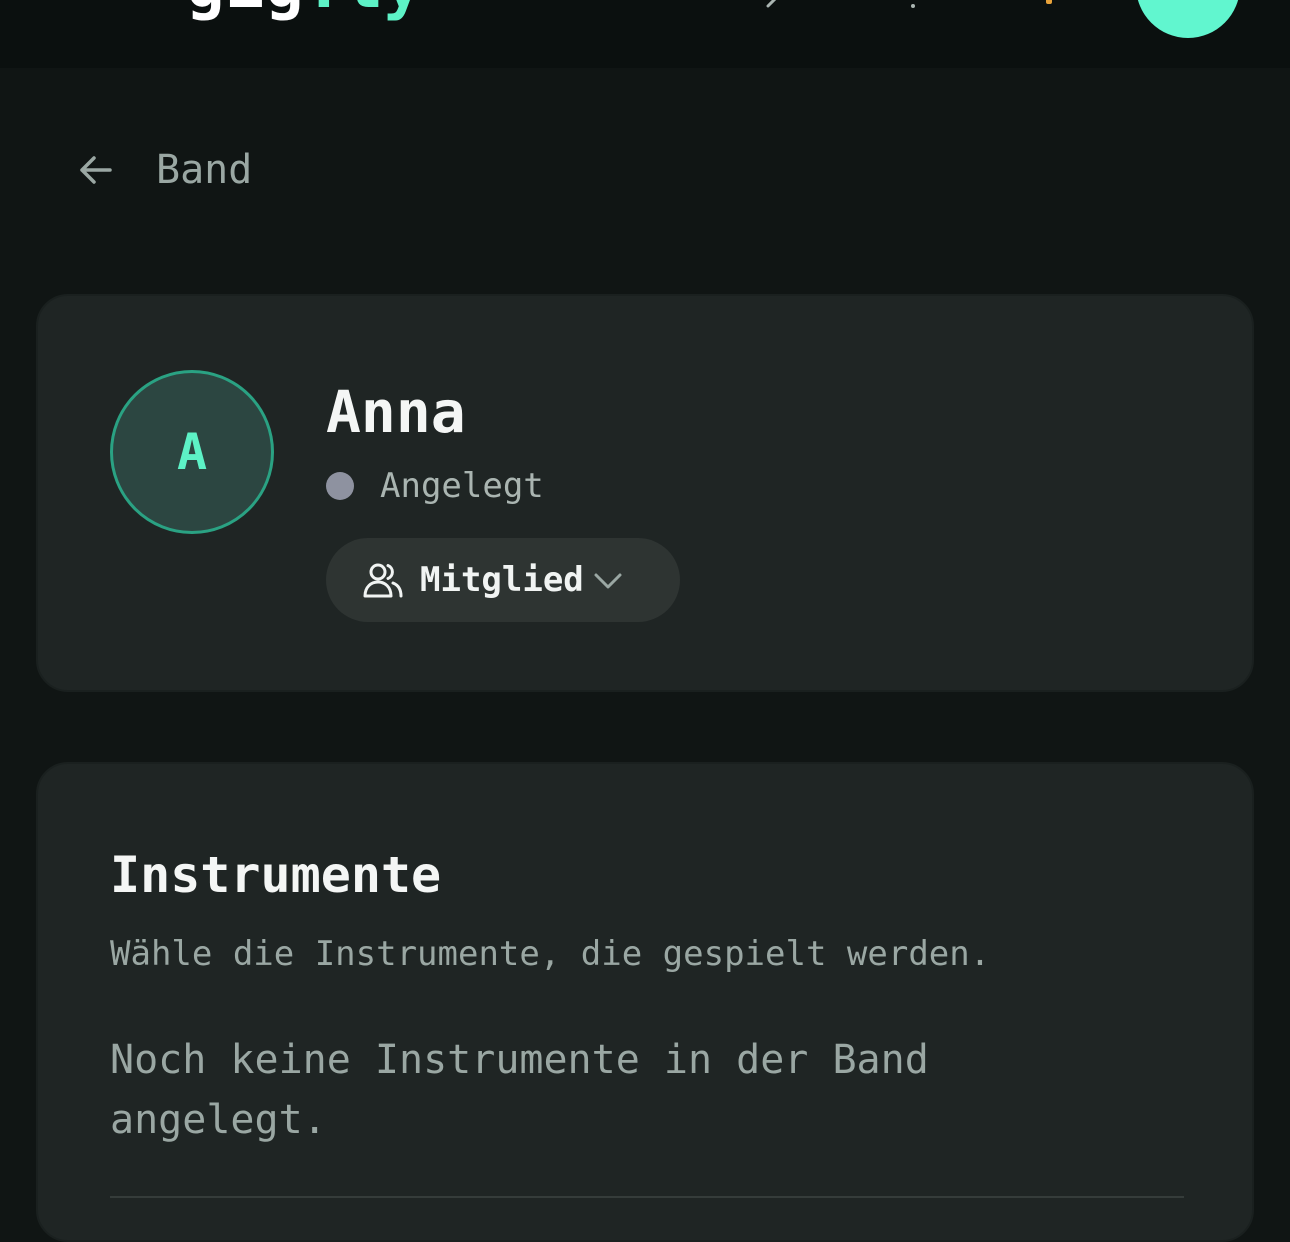 The image size is (1290, 1242). I want to click on divider, so click(647, 1197).